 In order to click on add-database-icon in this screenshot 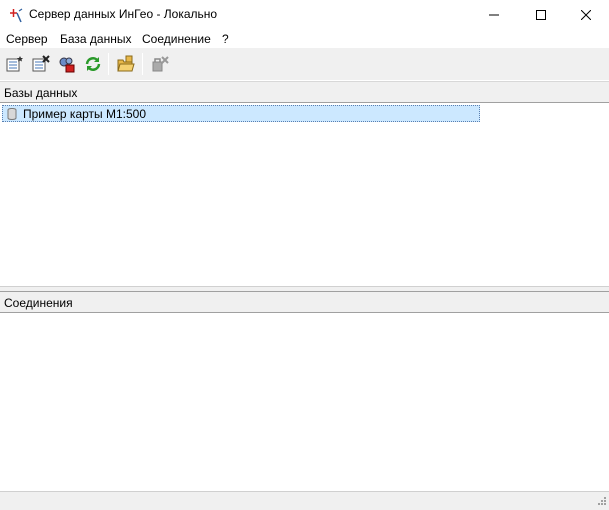, I will do `click(14, 64)`.